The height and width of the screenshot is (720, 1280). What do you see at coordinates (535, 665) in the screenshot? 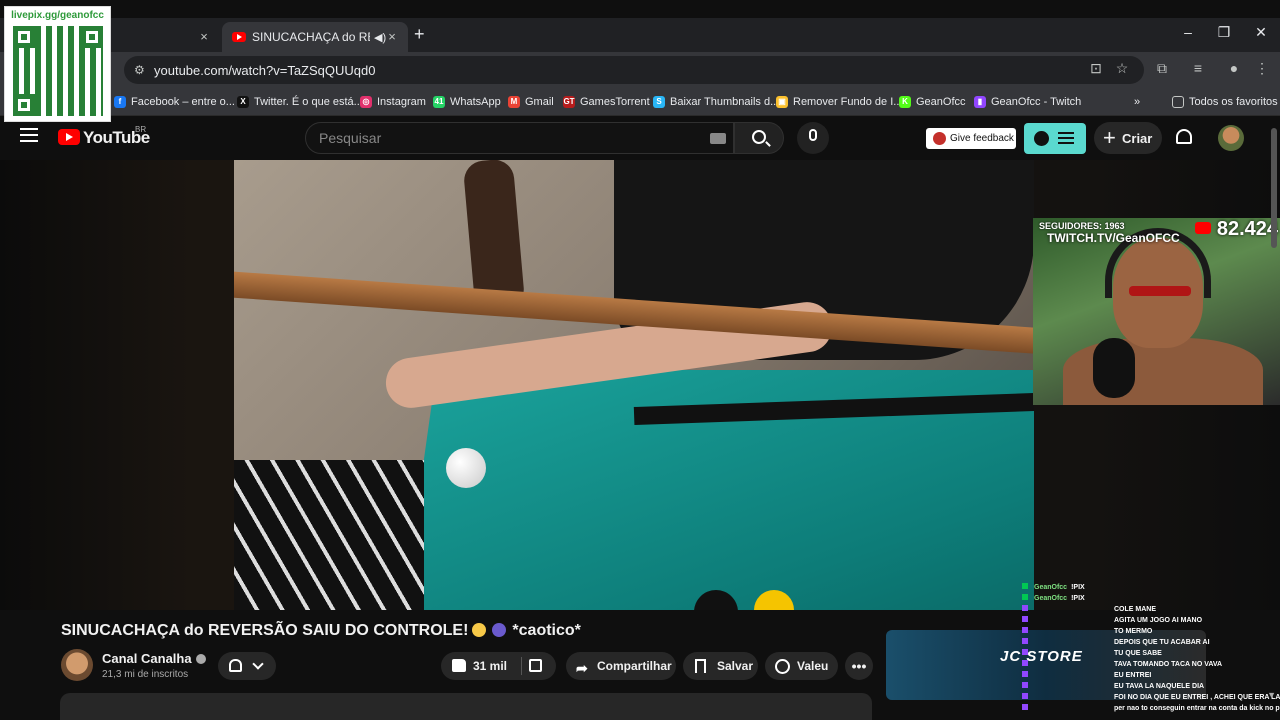
I see `thumbs-down-icon` at bounding box center [535, 665].